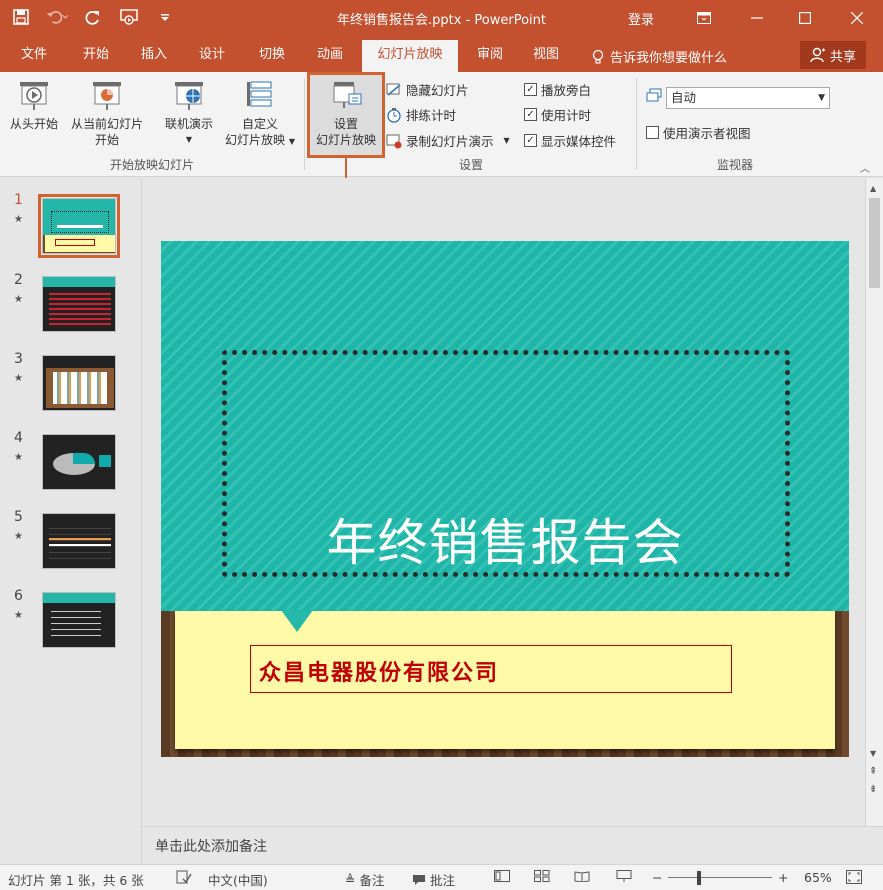 This screenshot has height=890, width=883. What do you see at coordinates (260, 115) in the screenshot?
I see `custom-show-button: 自定义 幻灯片放映 ▼` at bounding box center [260, 115].